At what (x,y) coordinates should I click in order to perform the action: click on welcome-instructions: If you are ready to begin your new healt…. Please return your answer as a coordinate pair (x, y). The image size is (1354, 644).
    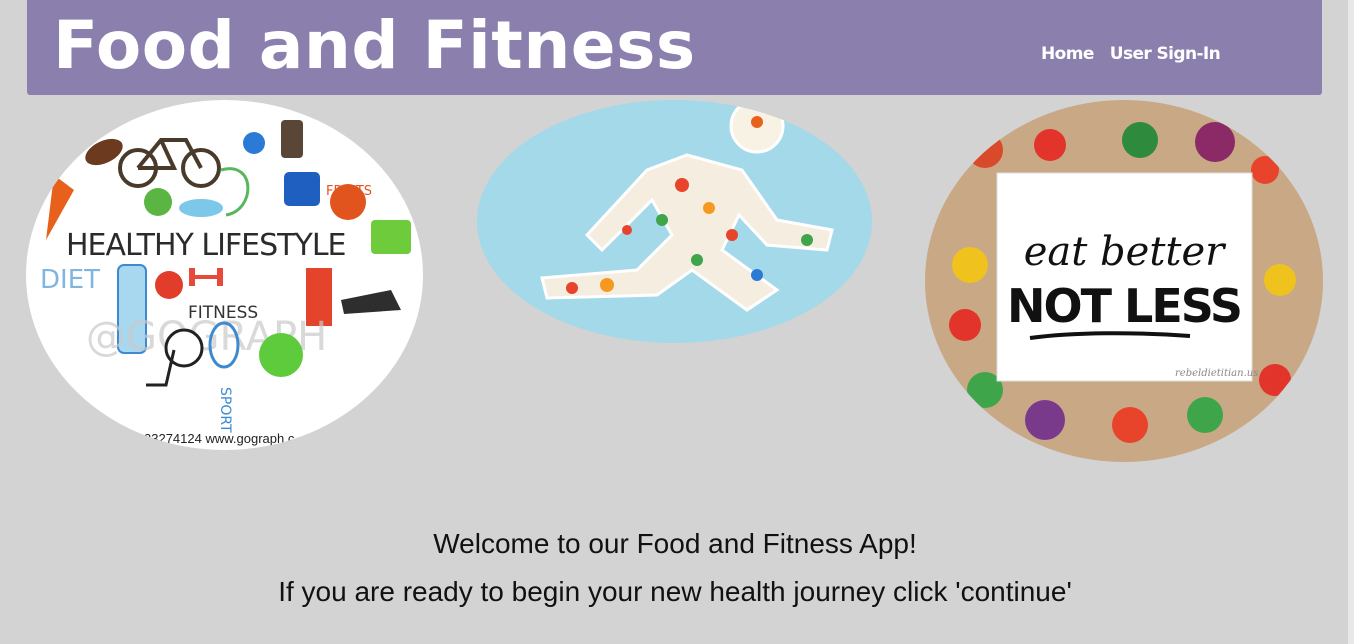
    Looking at the image, I should click on (675, 591).